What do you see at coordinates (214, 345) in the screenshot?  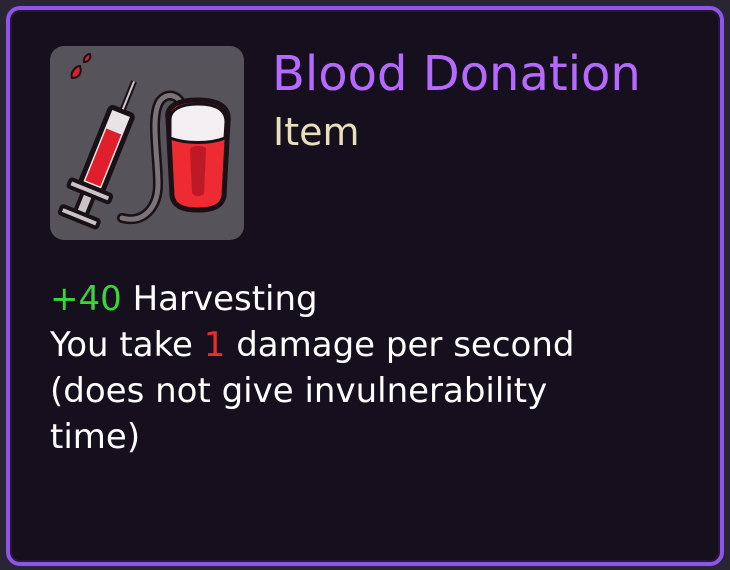 I see `damage-value: 1` at bounding box center [214, 345].